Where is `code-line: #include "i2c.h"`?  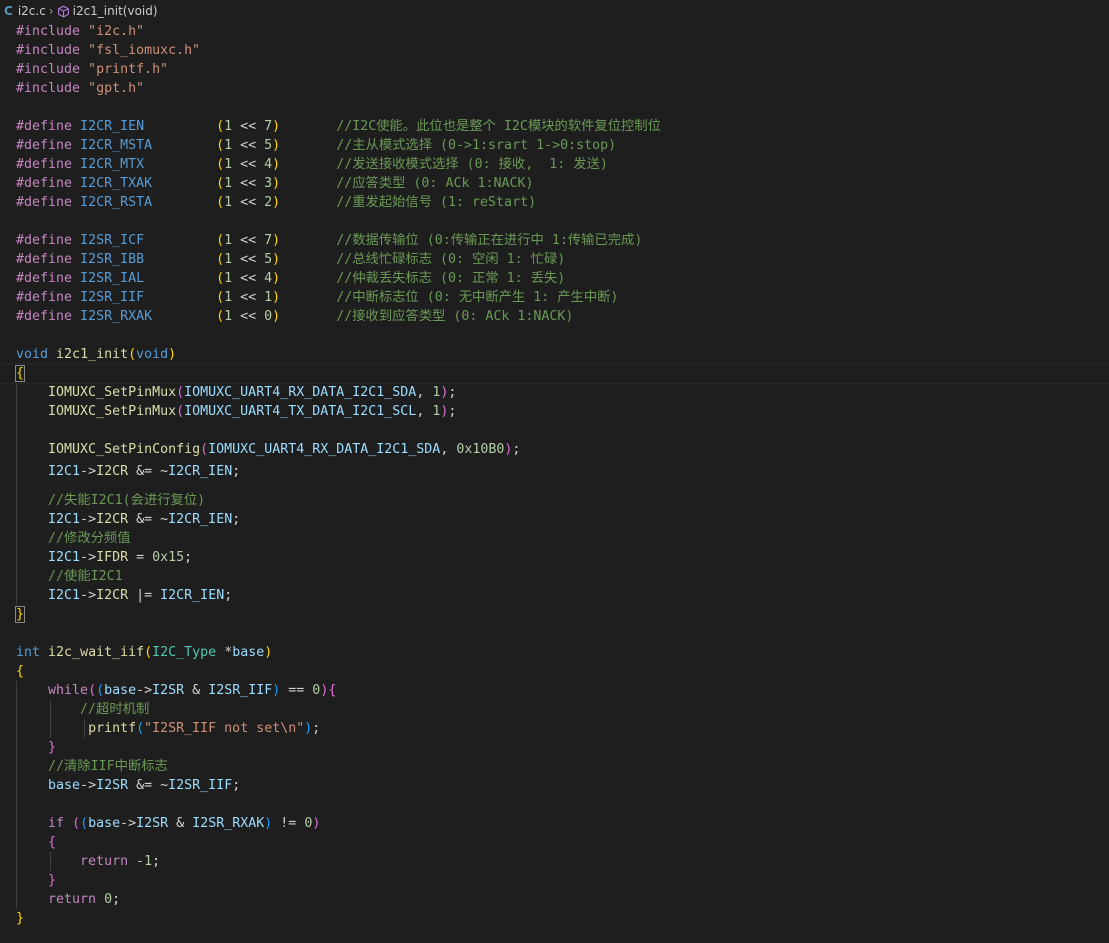 code-line: #include "i2c.h" is located at coordinates (554, 31).